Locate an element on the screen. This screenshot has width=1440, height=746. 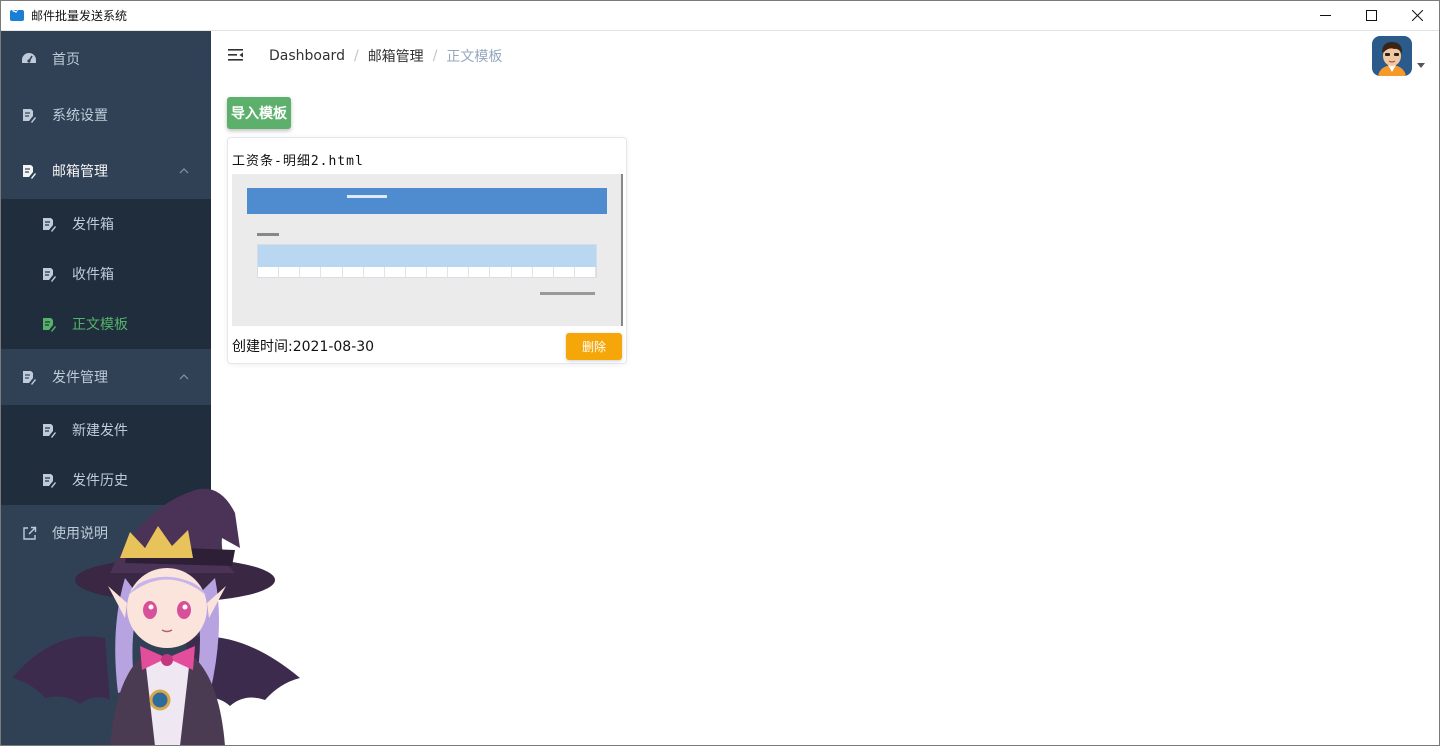
menu-fold-icon is located at coordinates (235, 55).